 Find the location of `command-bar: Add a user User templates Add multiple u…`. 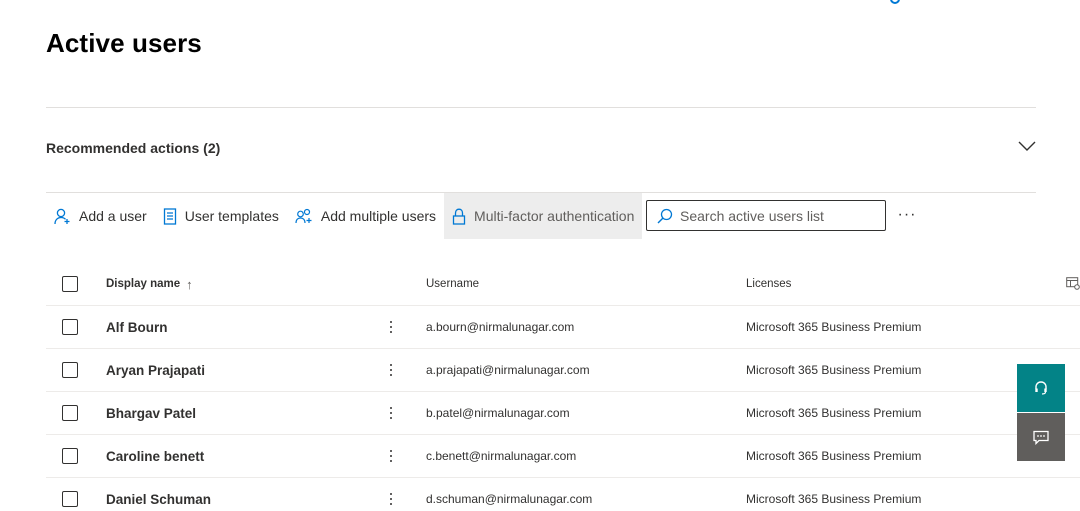

command-bar: Add a user User templates Add multiple u… is located at coordinates (344, 216).